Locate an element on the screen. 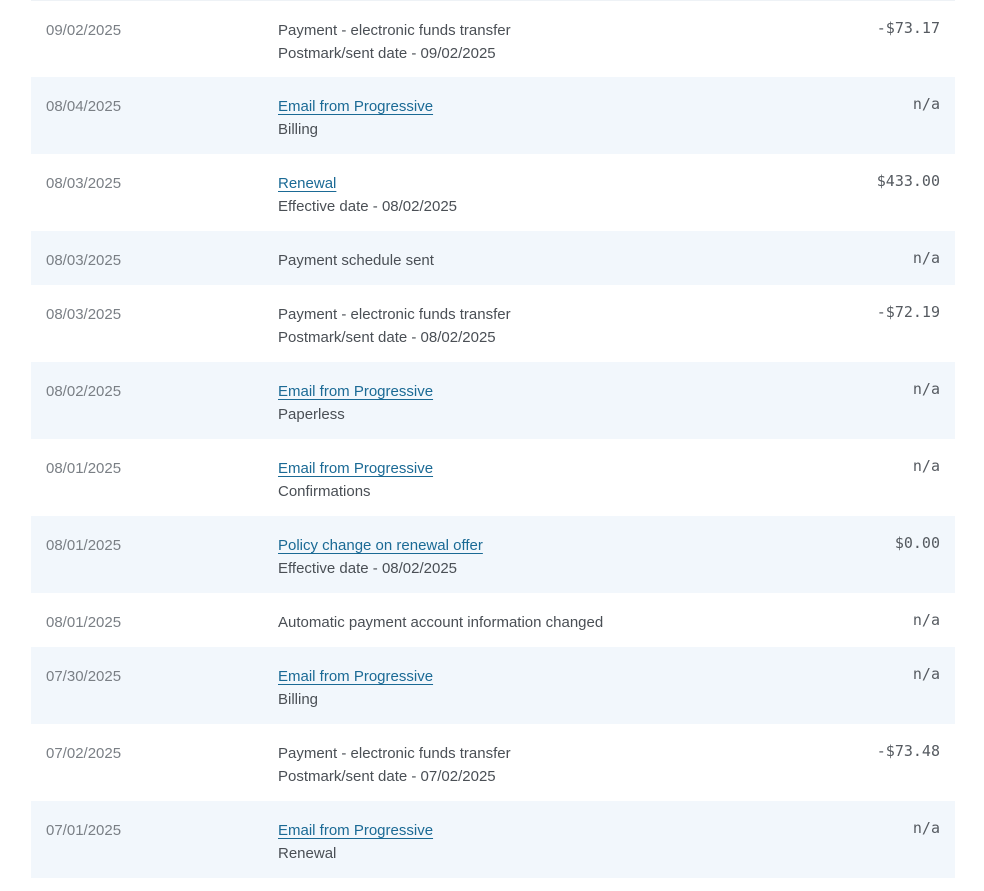 This screenshot has width=984, height=891. date-cell: 07/02/2025 is located at coordinates (84, 753).